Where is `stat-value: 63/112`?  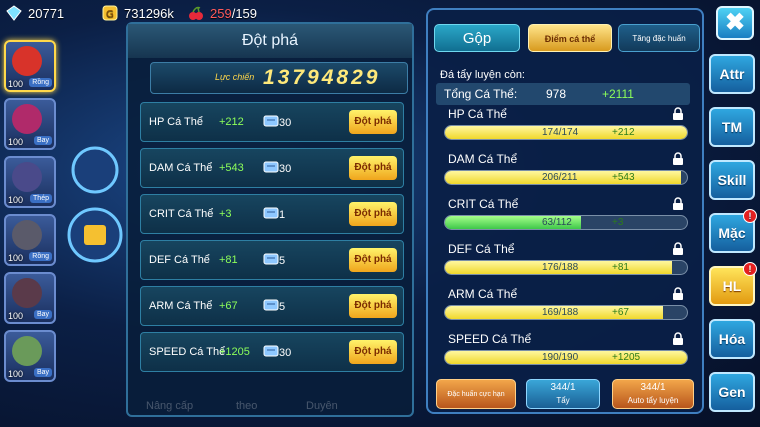
stat-value: 63/112 is located at coordinates (557, 222).